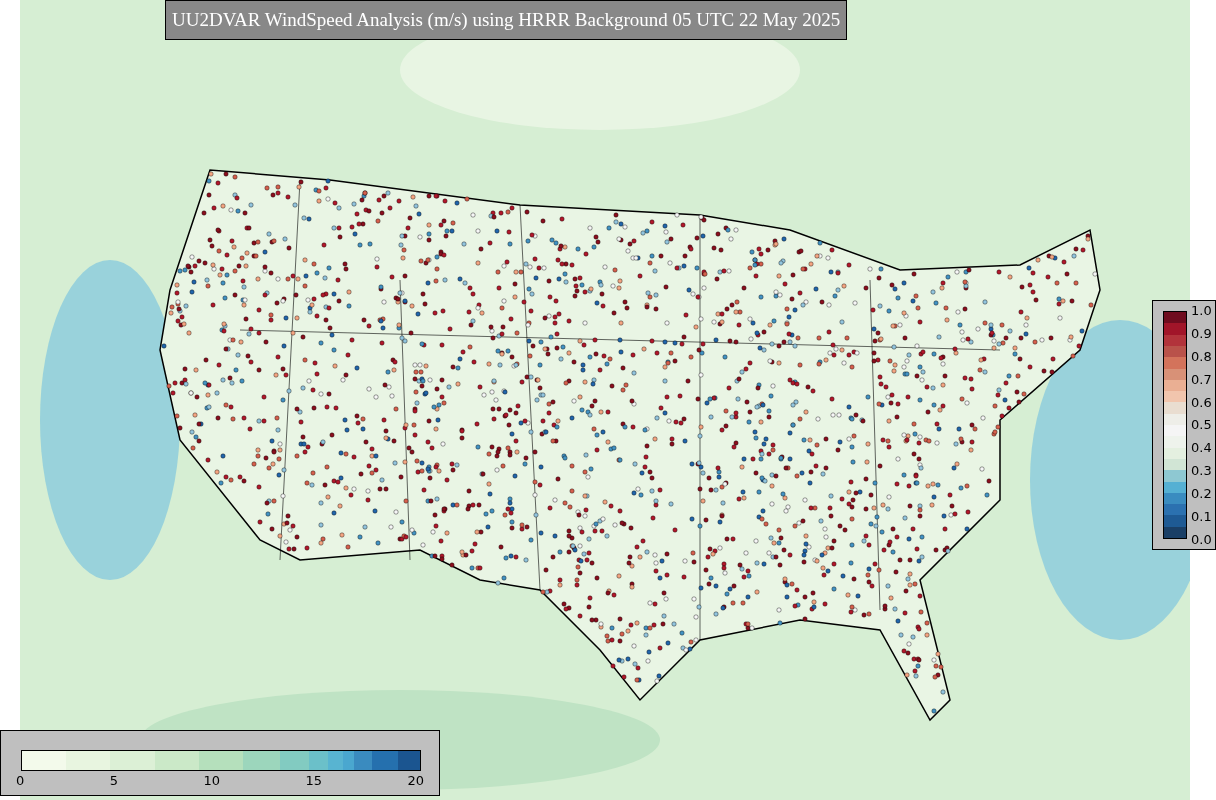 The height and width of the screenshot is (800, 1216). What do you see at coordinates (1201, 333) in the screenshot?
I see `colorbar-tick-label: 0.9` at bounding box center [1201, 333].